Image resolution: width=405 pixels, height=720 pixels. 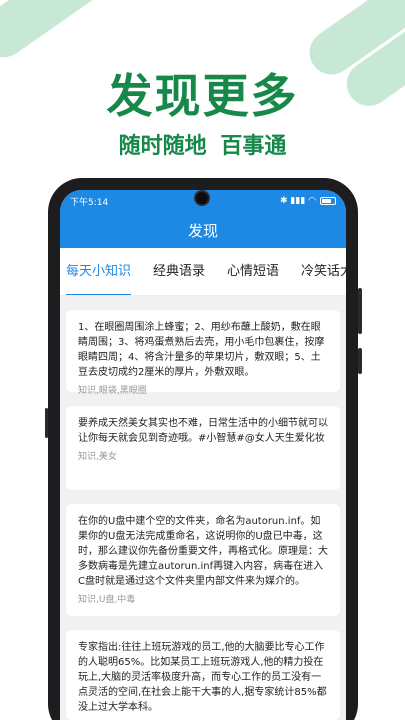 I want to click on volume-button, so click(x=360, y=311).